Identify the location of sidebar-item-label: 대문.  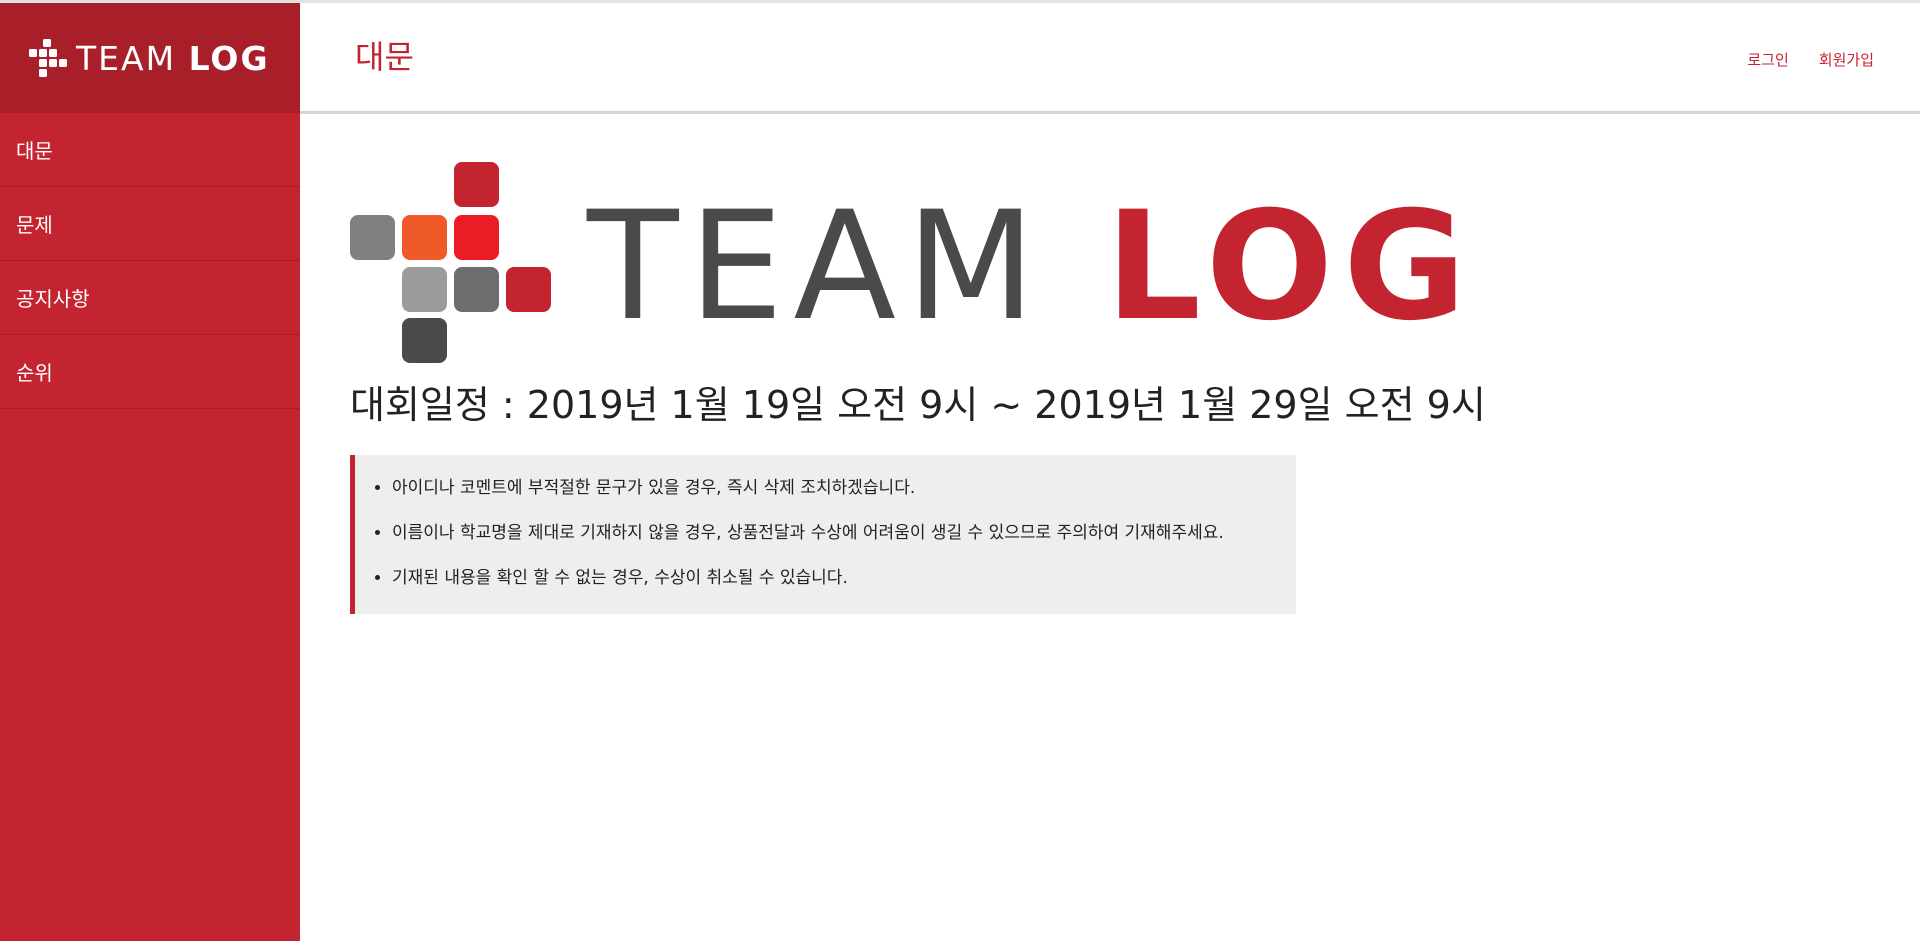
(34, 151).